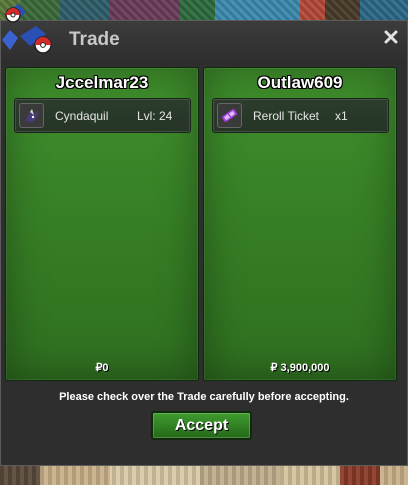  Describe the element at coordinates (201, 425) in the screenshot. I see `accept-button: Accept` at that location.